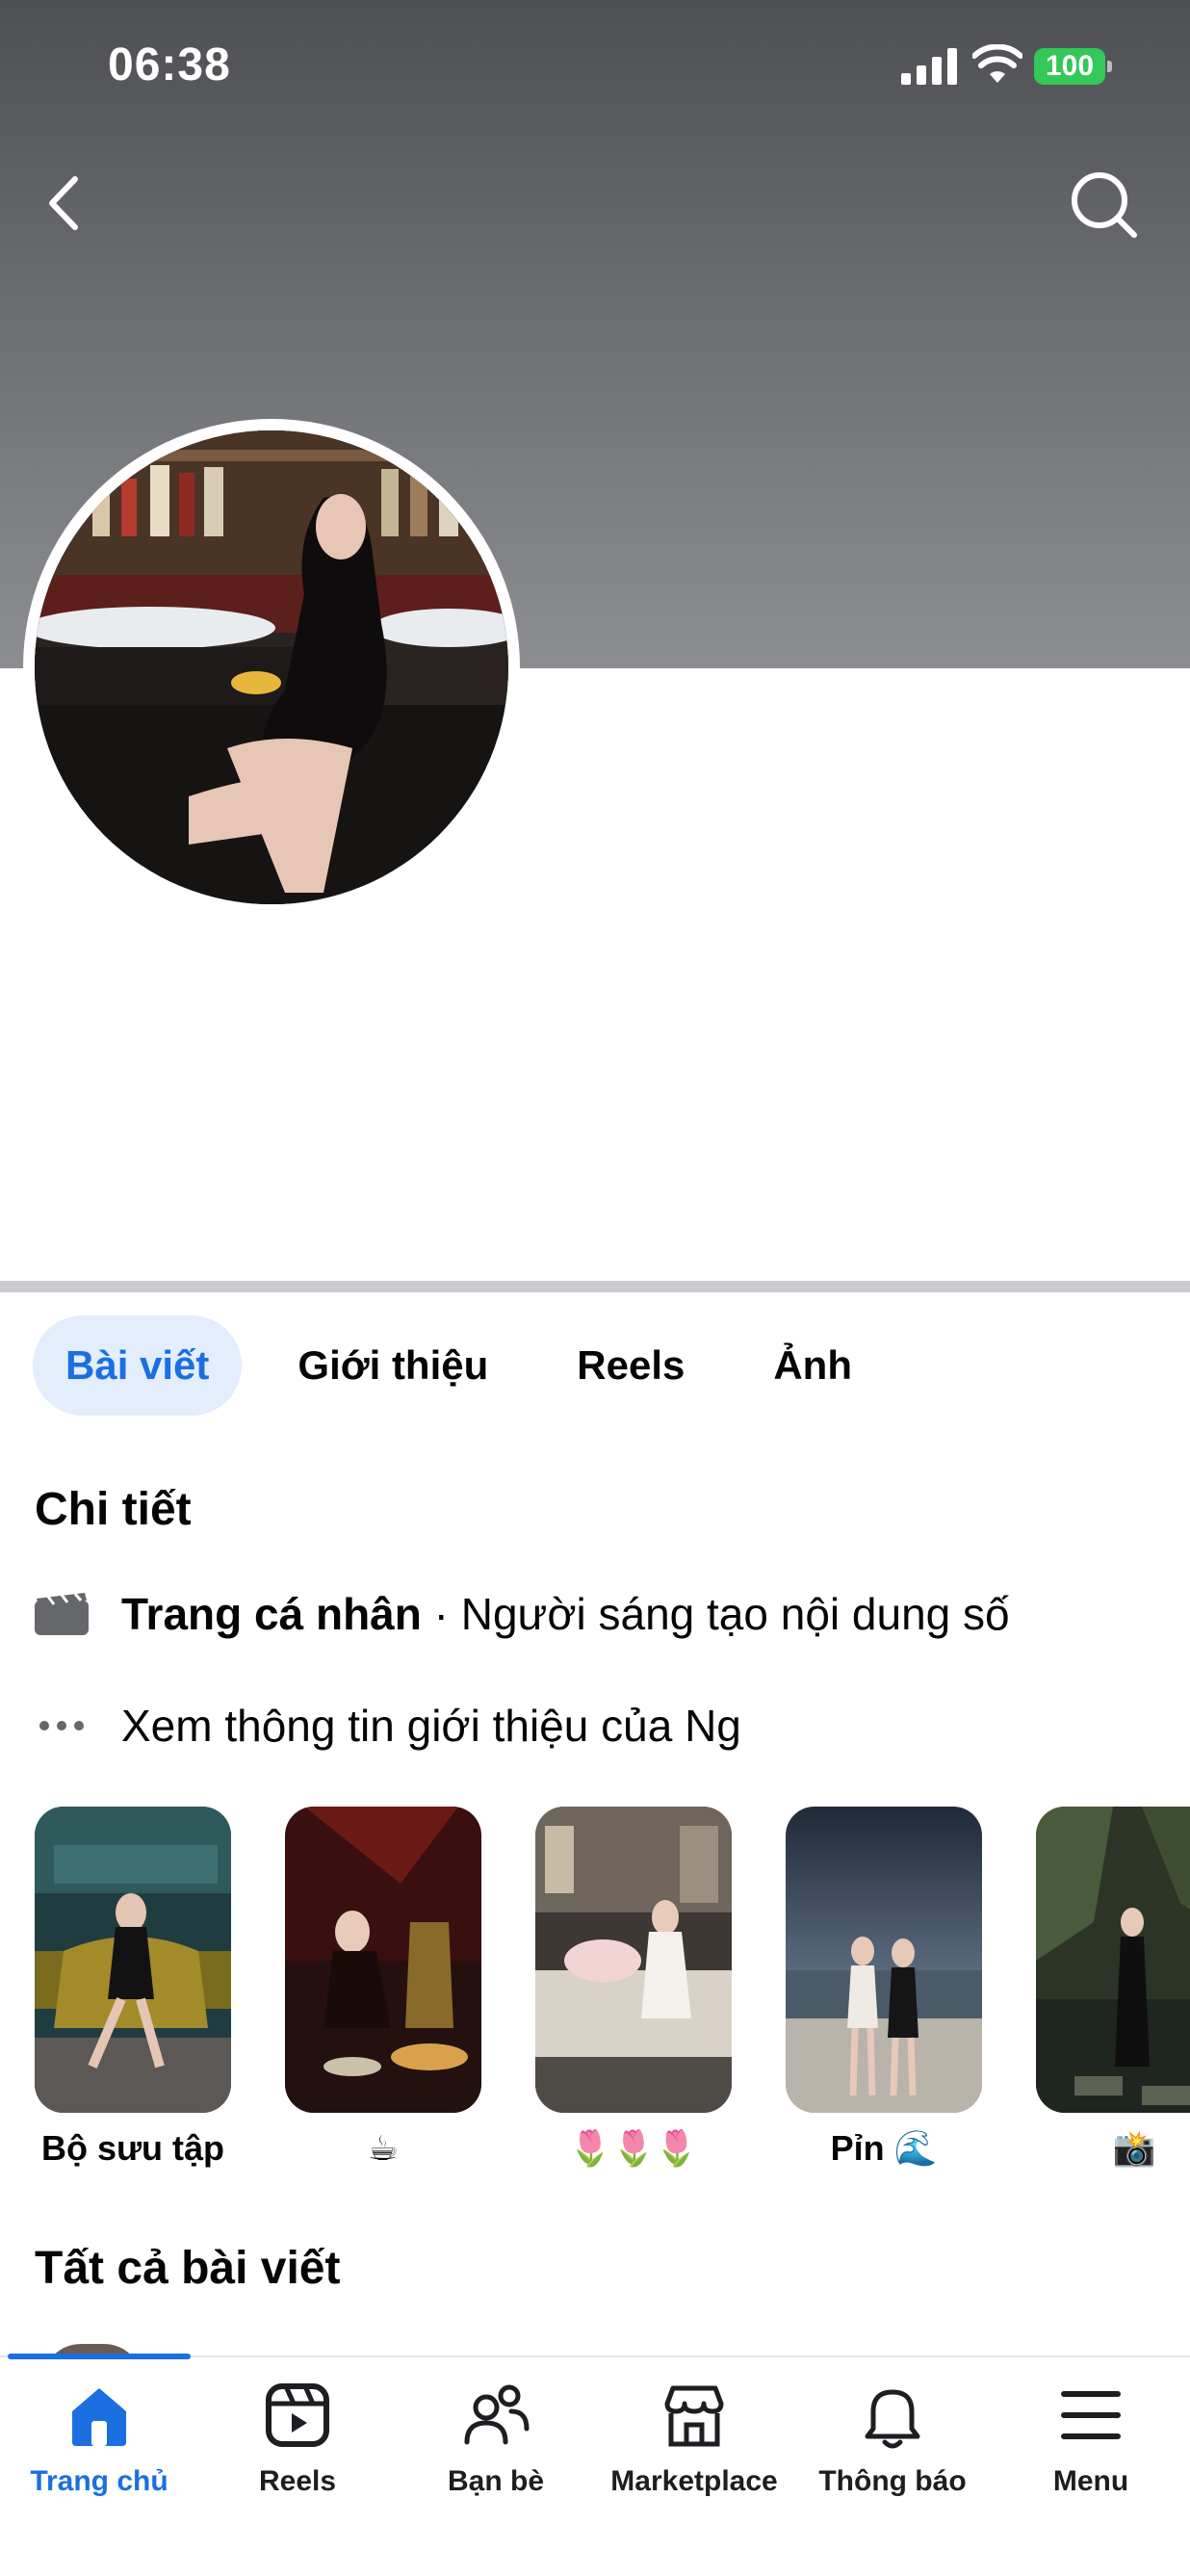 The height and width of the screenshot is (2576, 1190). Describe the element at coordinates (297, 2451) in the screenshot. I see `nav-reels: Reels` at that location.